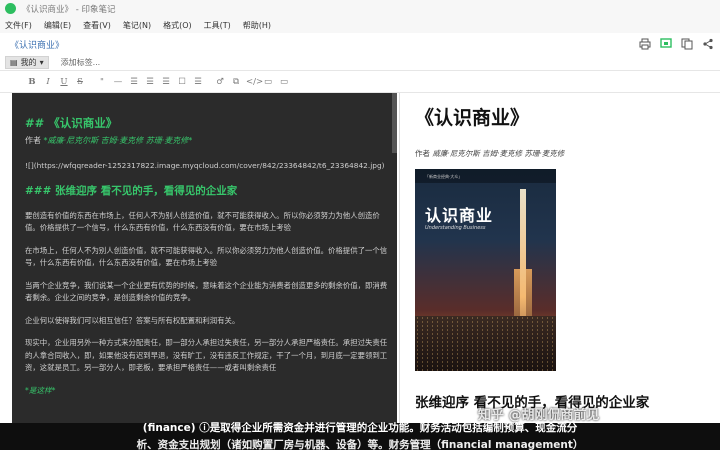 Image resolution: width=720 pixels, height=450 pixels. What do you see at coordinates (41, 62) in the screenshot?
I see `chevron-down-icon: ▾` at bounding box center [41, 62].